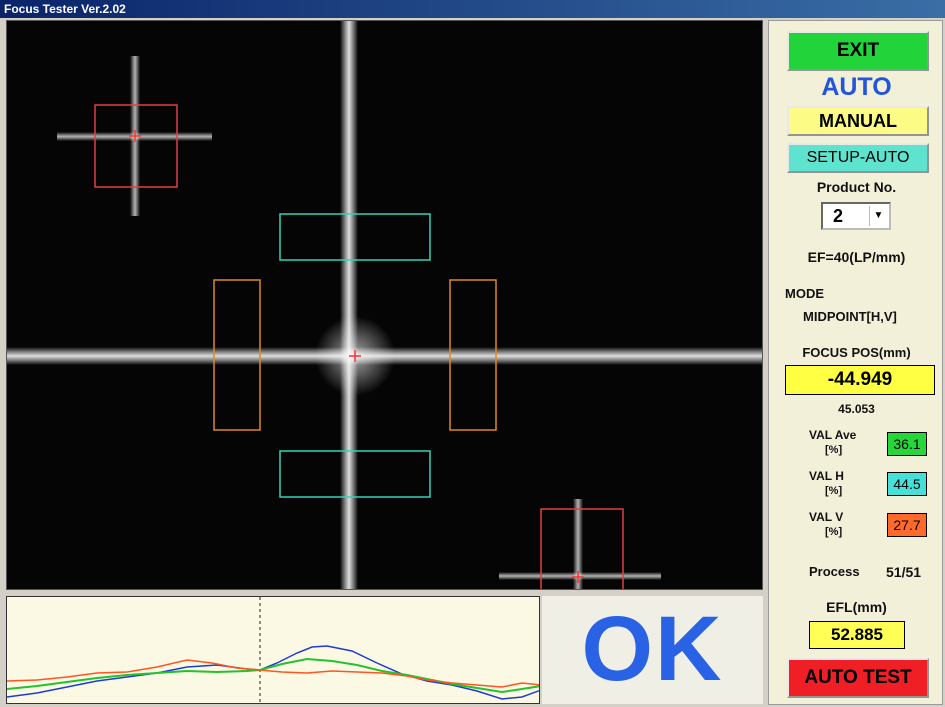 This screenshot has width=945, height=707. Describe the element at coordinates (878, 216) in the screenshot. I see `chevron-down-icon: ▼` at that location.